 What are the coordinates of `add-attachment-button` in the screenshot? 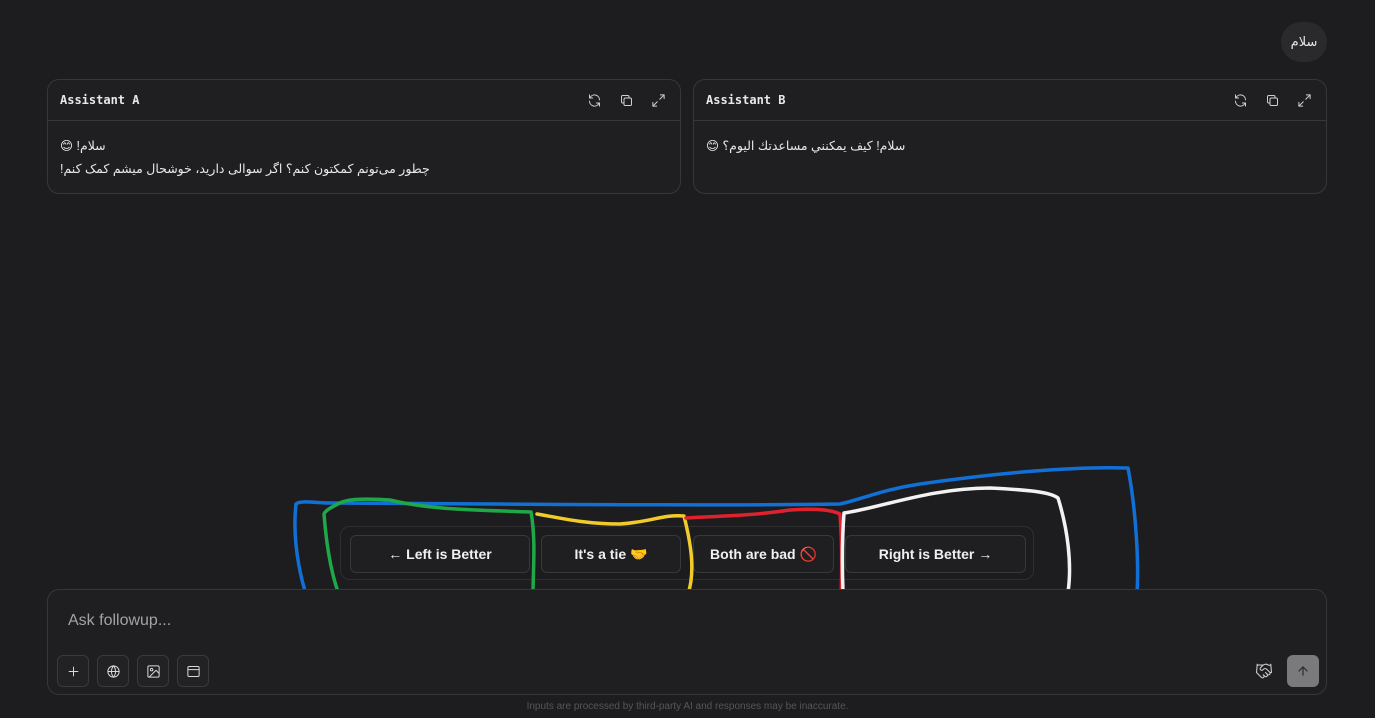 It's located at (73, 671).